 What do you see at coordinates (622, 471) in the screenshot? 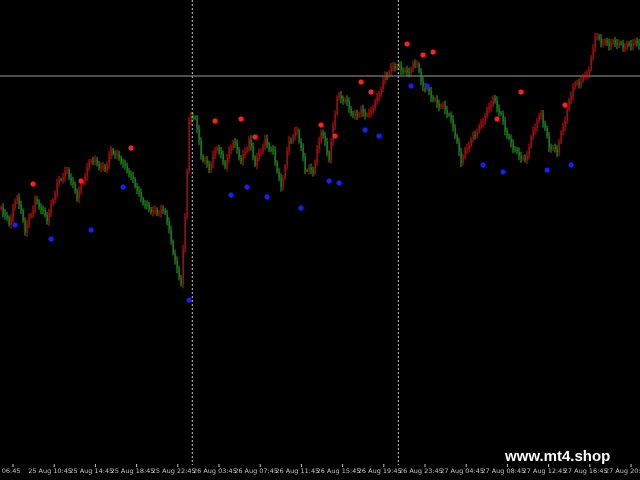
I see `time-tick-label: 27 Aug 20:45` at bounding box center [622, 471].